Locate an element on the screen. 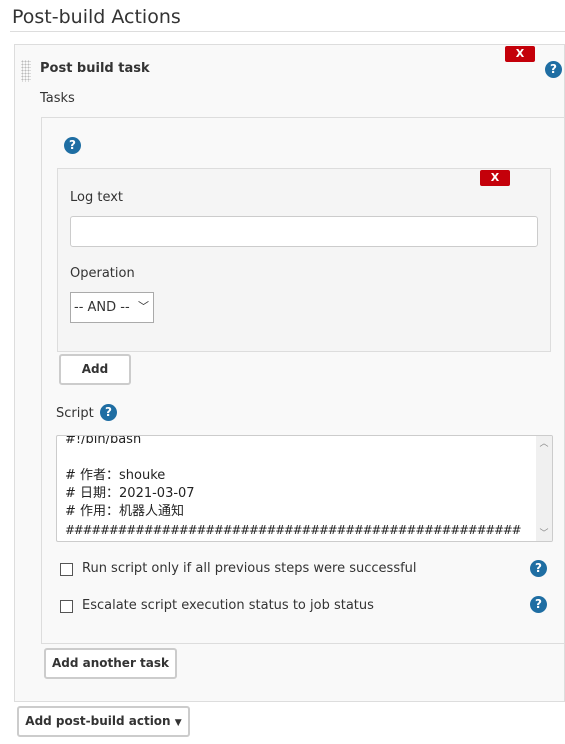 This screenshot has width=565, height=744. add-button: Add is located at coordinates (95, 369).